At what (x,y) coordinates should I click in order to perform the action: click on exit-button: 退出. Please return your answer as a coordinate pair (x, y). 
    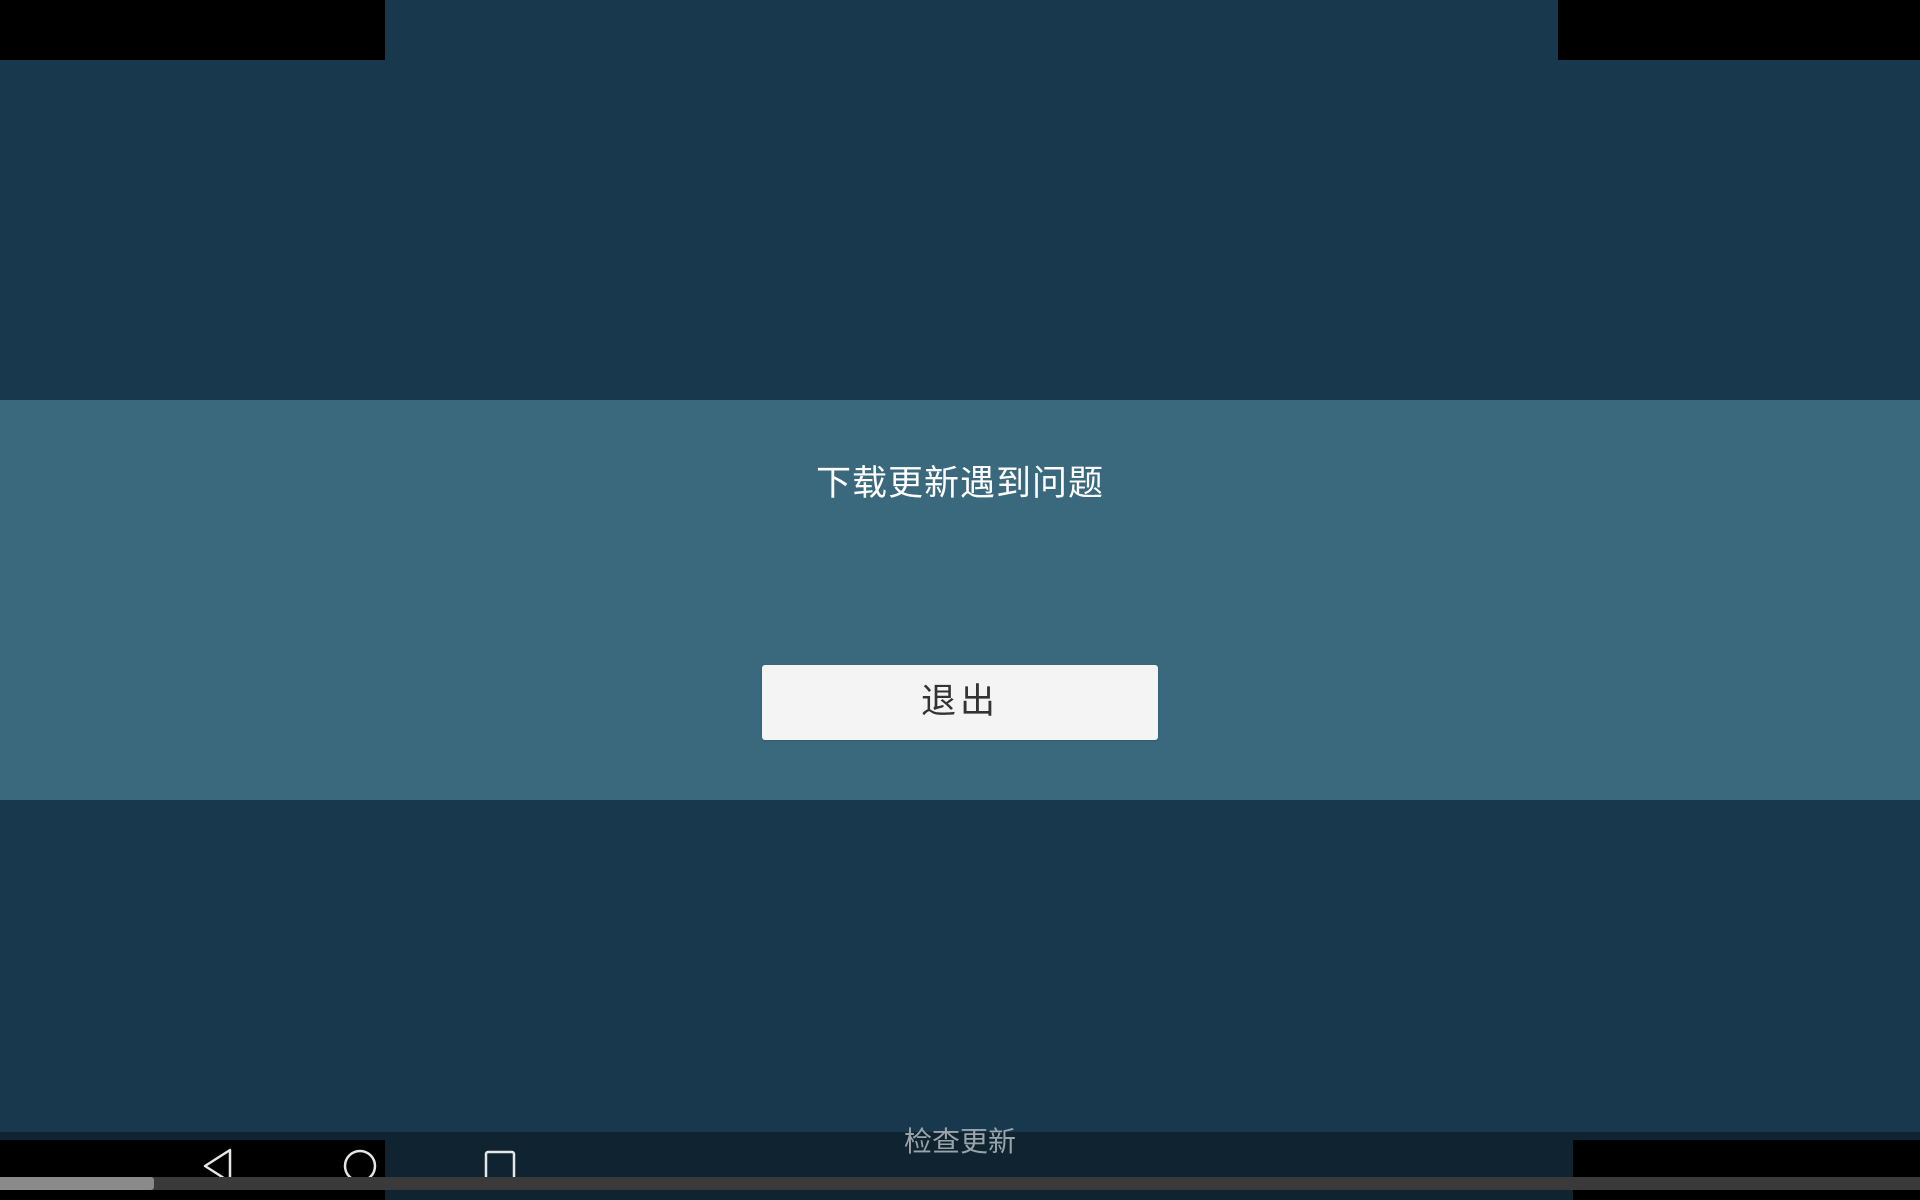
    Looking at the image, I should click on (960, 702).